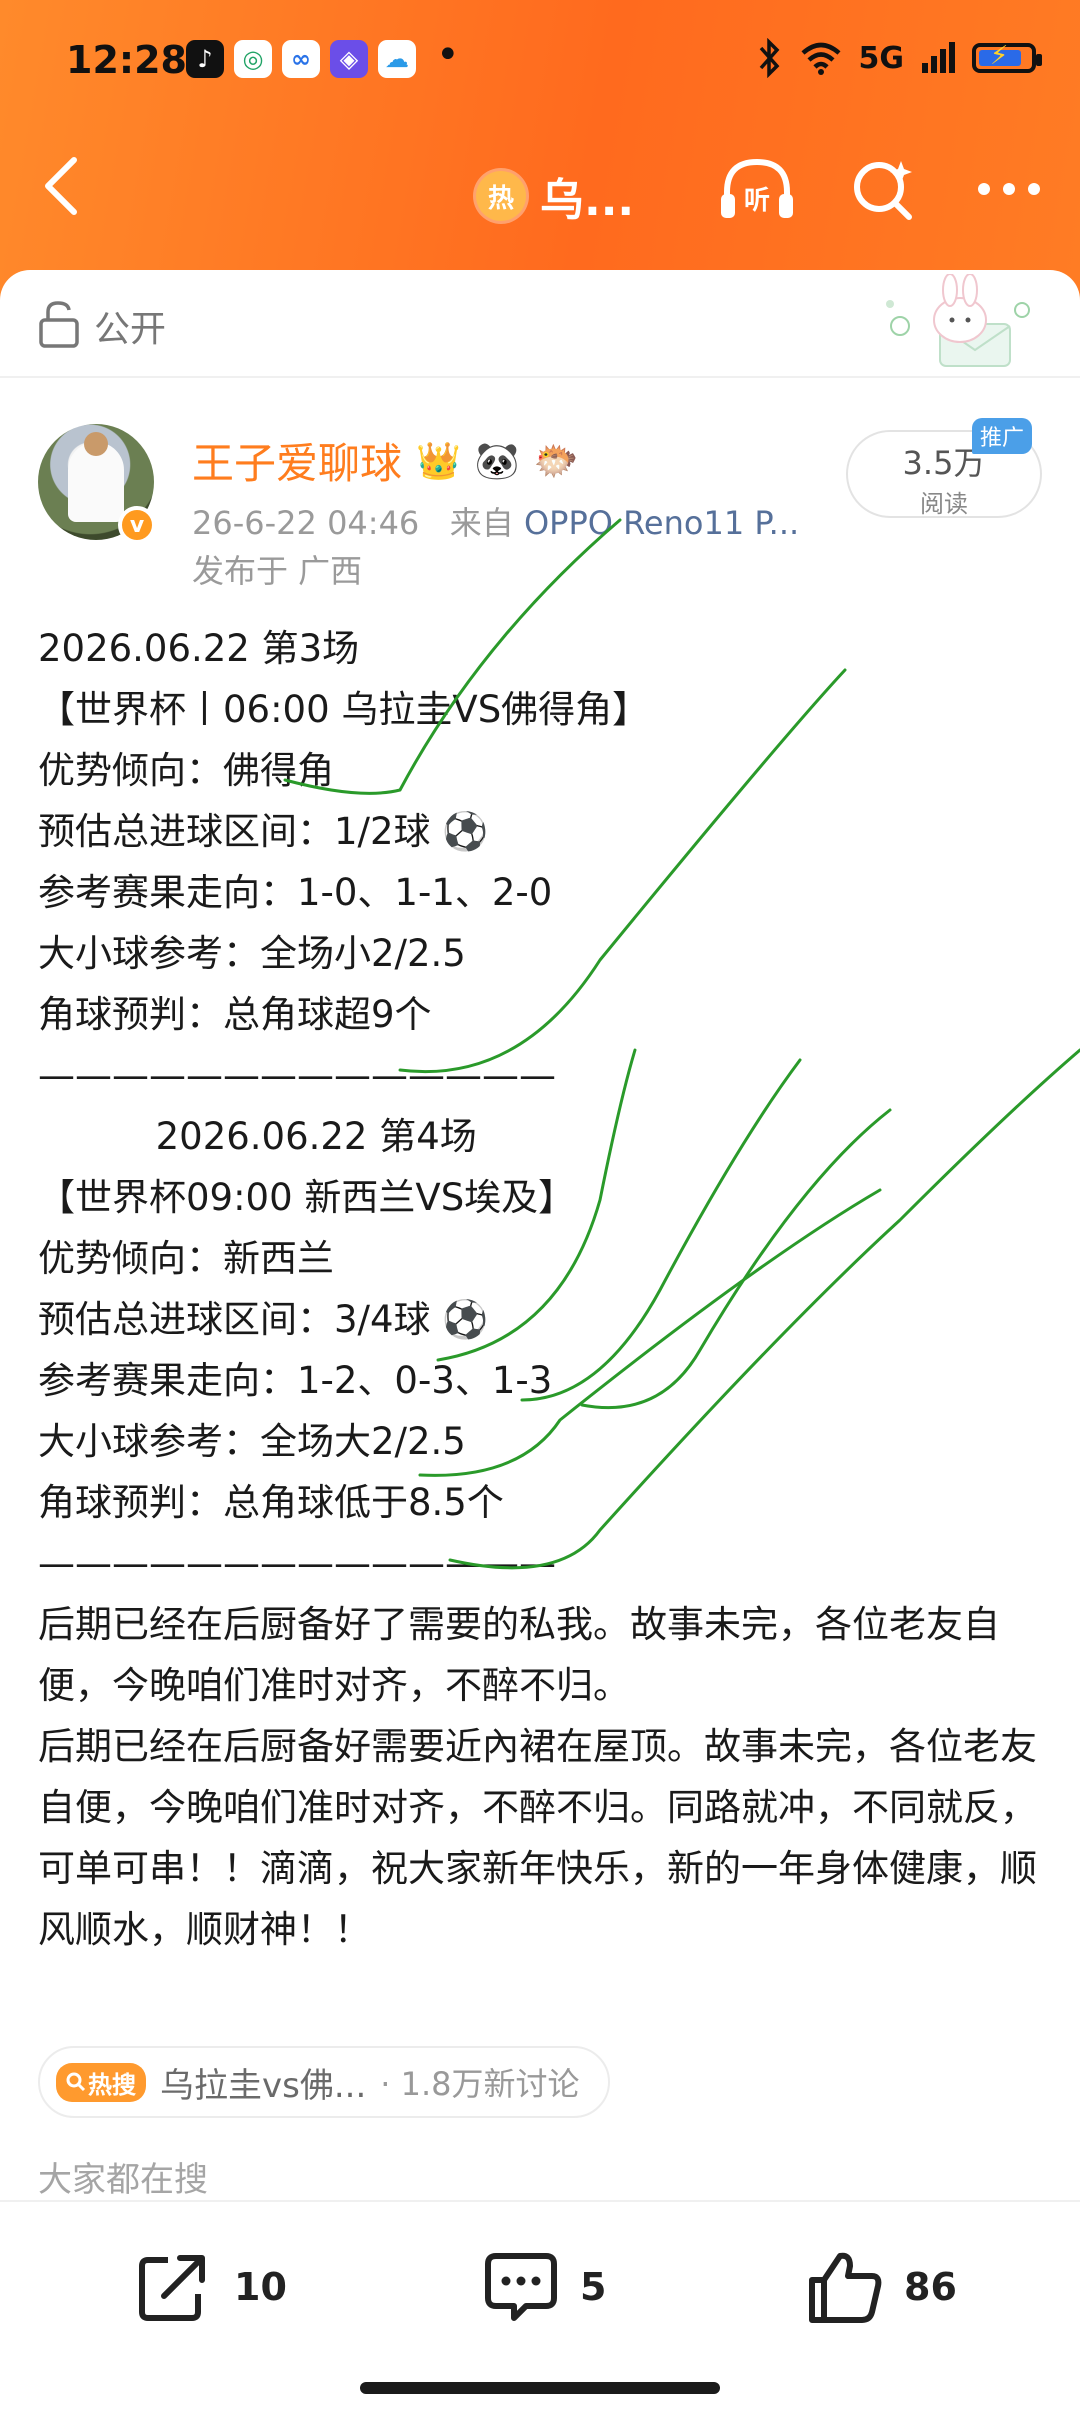 The height and width of the screenshot is (2416, 1080). Describe the element at coordinates (235, 1014) in the screenshot. I see `post-line: 角球预判：总角球超9个` at that location.